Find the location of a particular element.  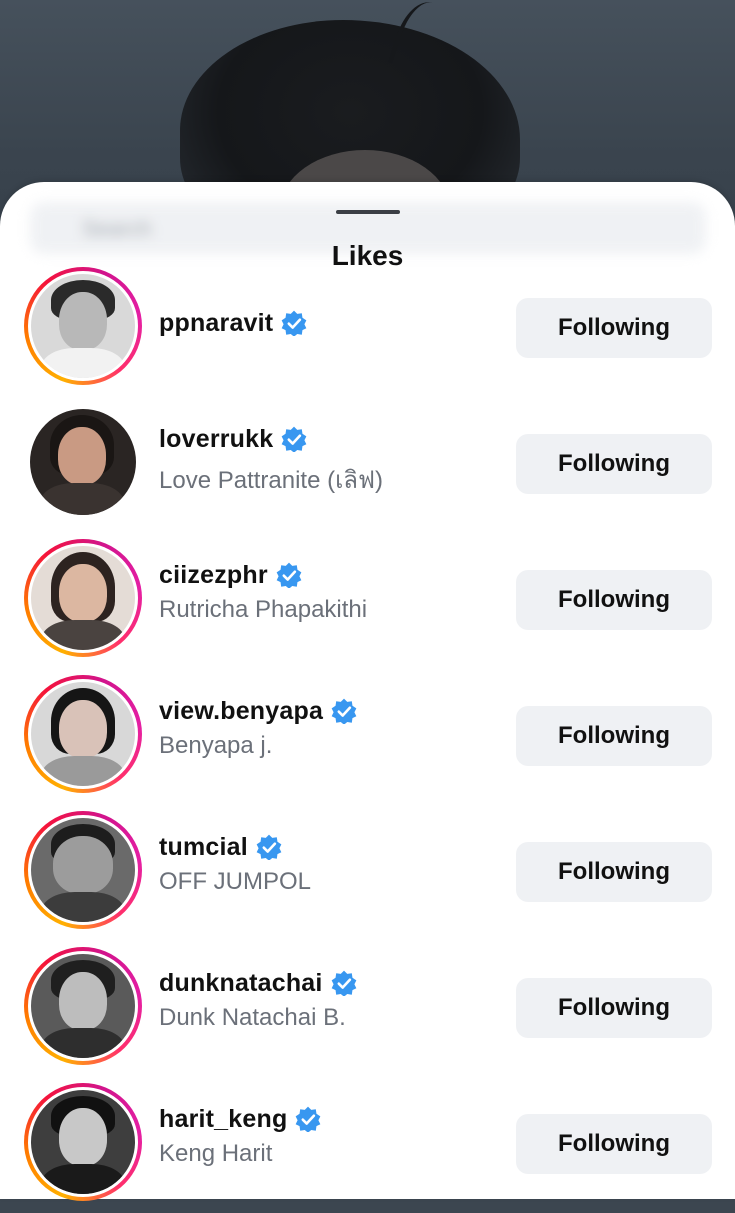

user-names: dunknatachai Dunk Natachai B. is located at coordinates (258, 998).